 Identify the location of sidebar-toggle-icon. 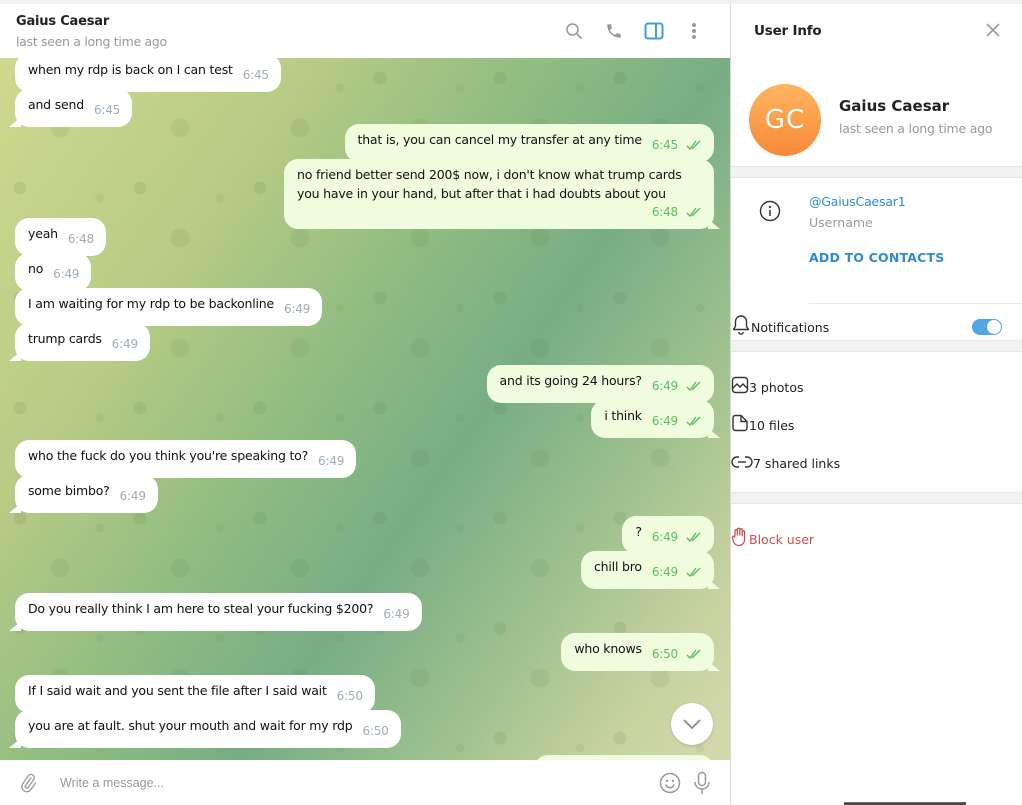
(654, 31).